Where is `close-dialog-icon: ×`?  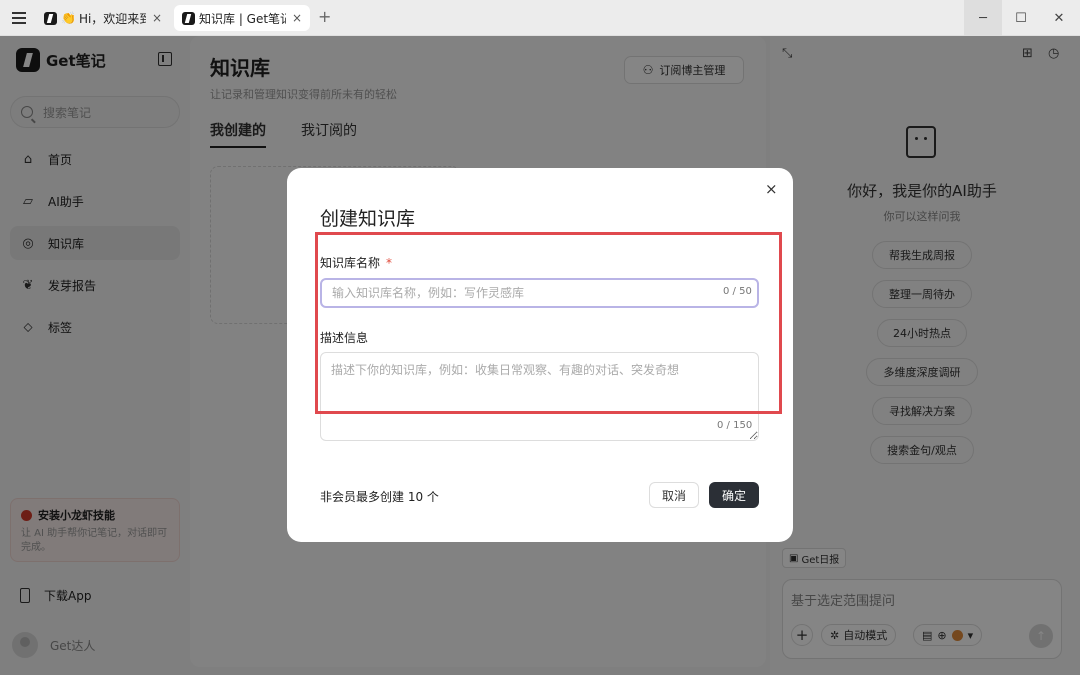
close-dialog-icon: × is located at coordinates (771, 189).